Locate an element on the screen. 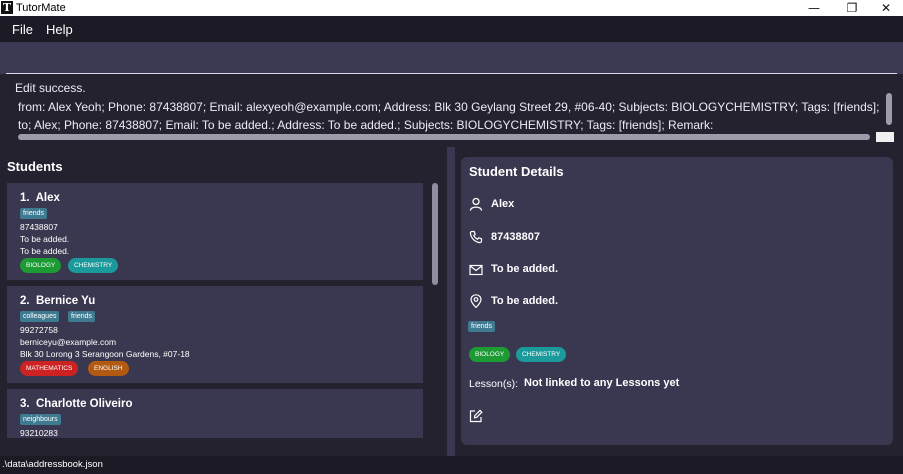 The height and width of the screenshot is (474, 903). menu-help: Help is located at coordinates (59, 29).